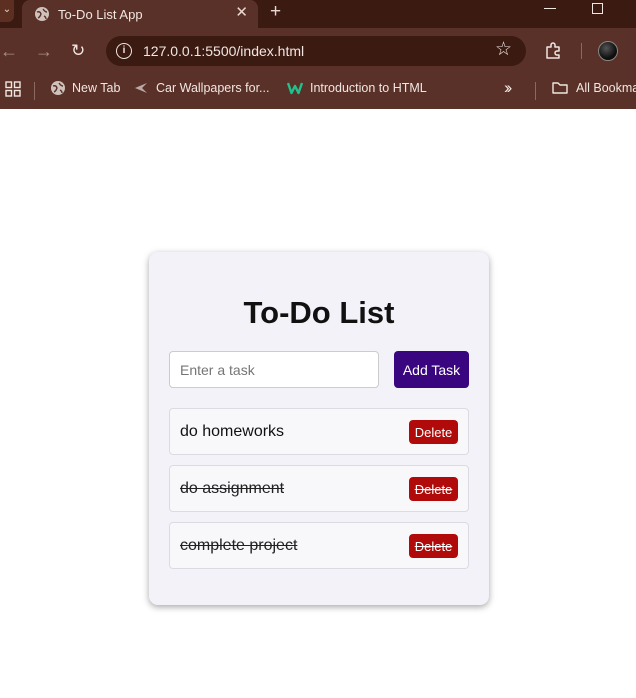 This screenshot has width=636, height=698. What do you see at coordinates (319, 545) in the screenshot?
I see `task-item: complete project Delete` at bounding box center [319, 545].